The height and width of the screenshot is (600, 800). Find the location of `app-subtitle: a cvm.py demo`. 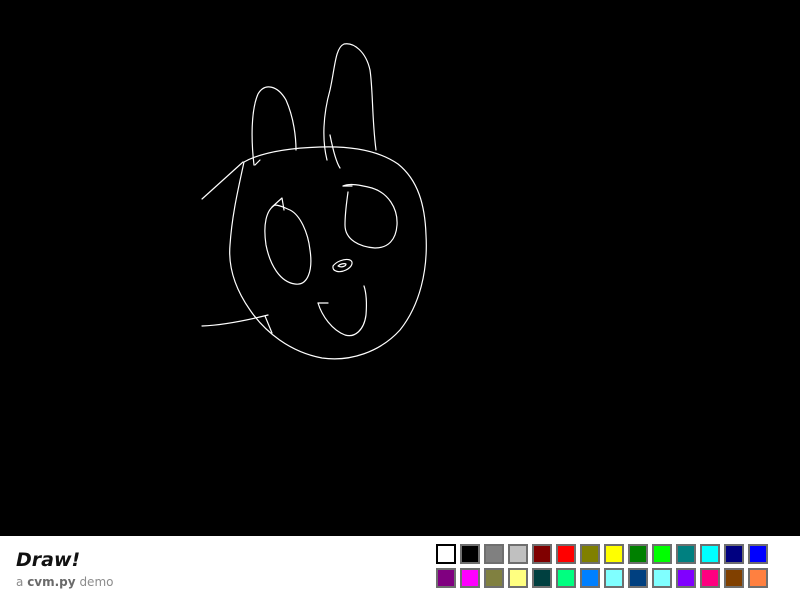

app-subtitle: a cvm.py demo is located at coordinates (64, 582).